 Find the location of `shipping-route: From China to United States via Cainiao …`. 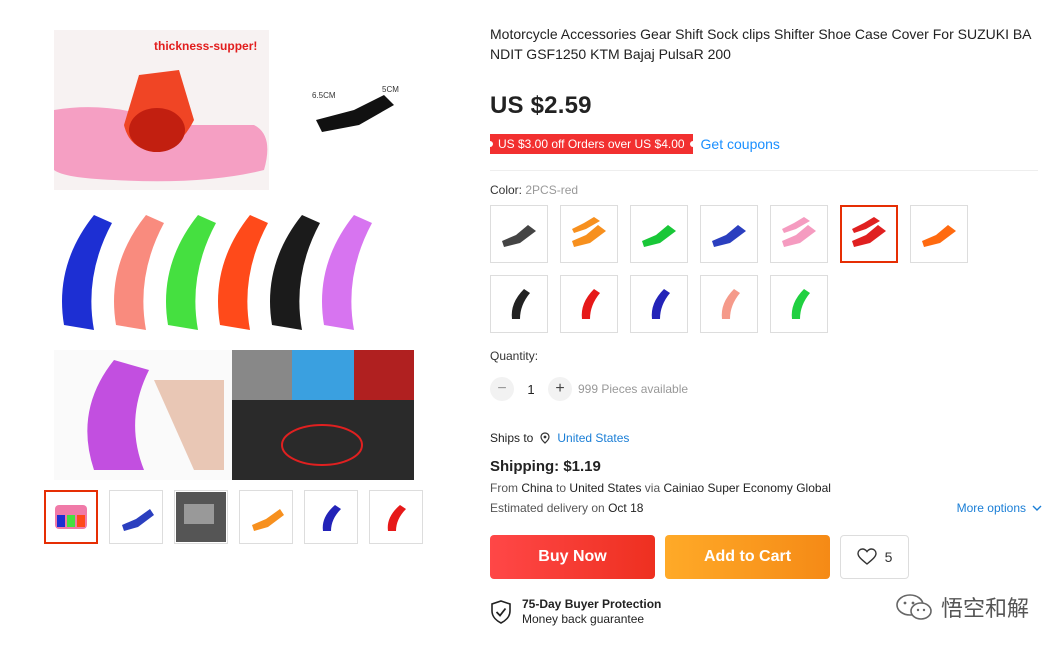

shipping-route: From China to United States via Cainiao … is located at coordinates (770, 488).